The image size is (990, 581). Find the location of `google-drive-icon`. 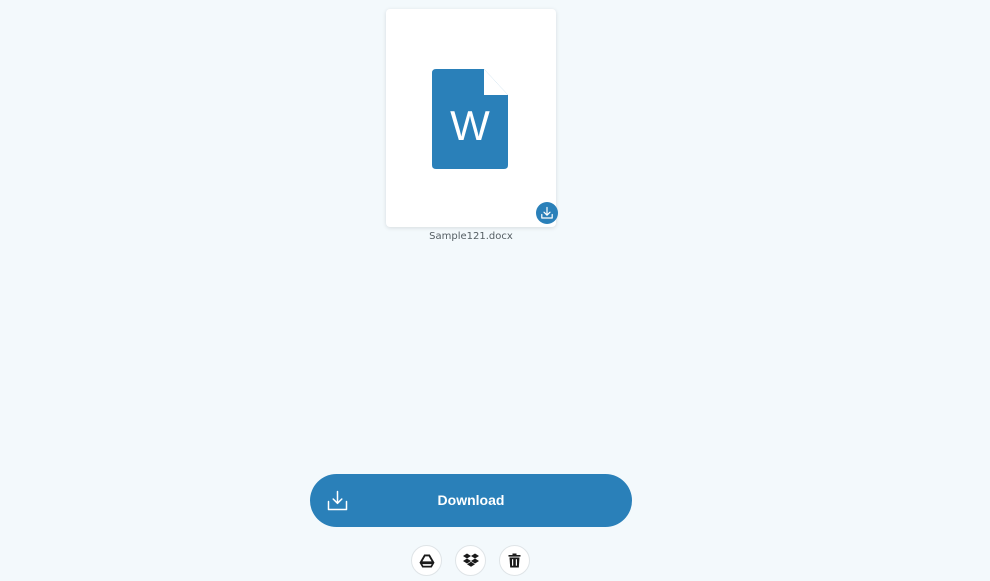

google-drive-icon is located at coordinates (426, 560).